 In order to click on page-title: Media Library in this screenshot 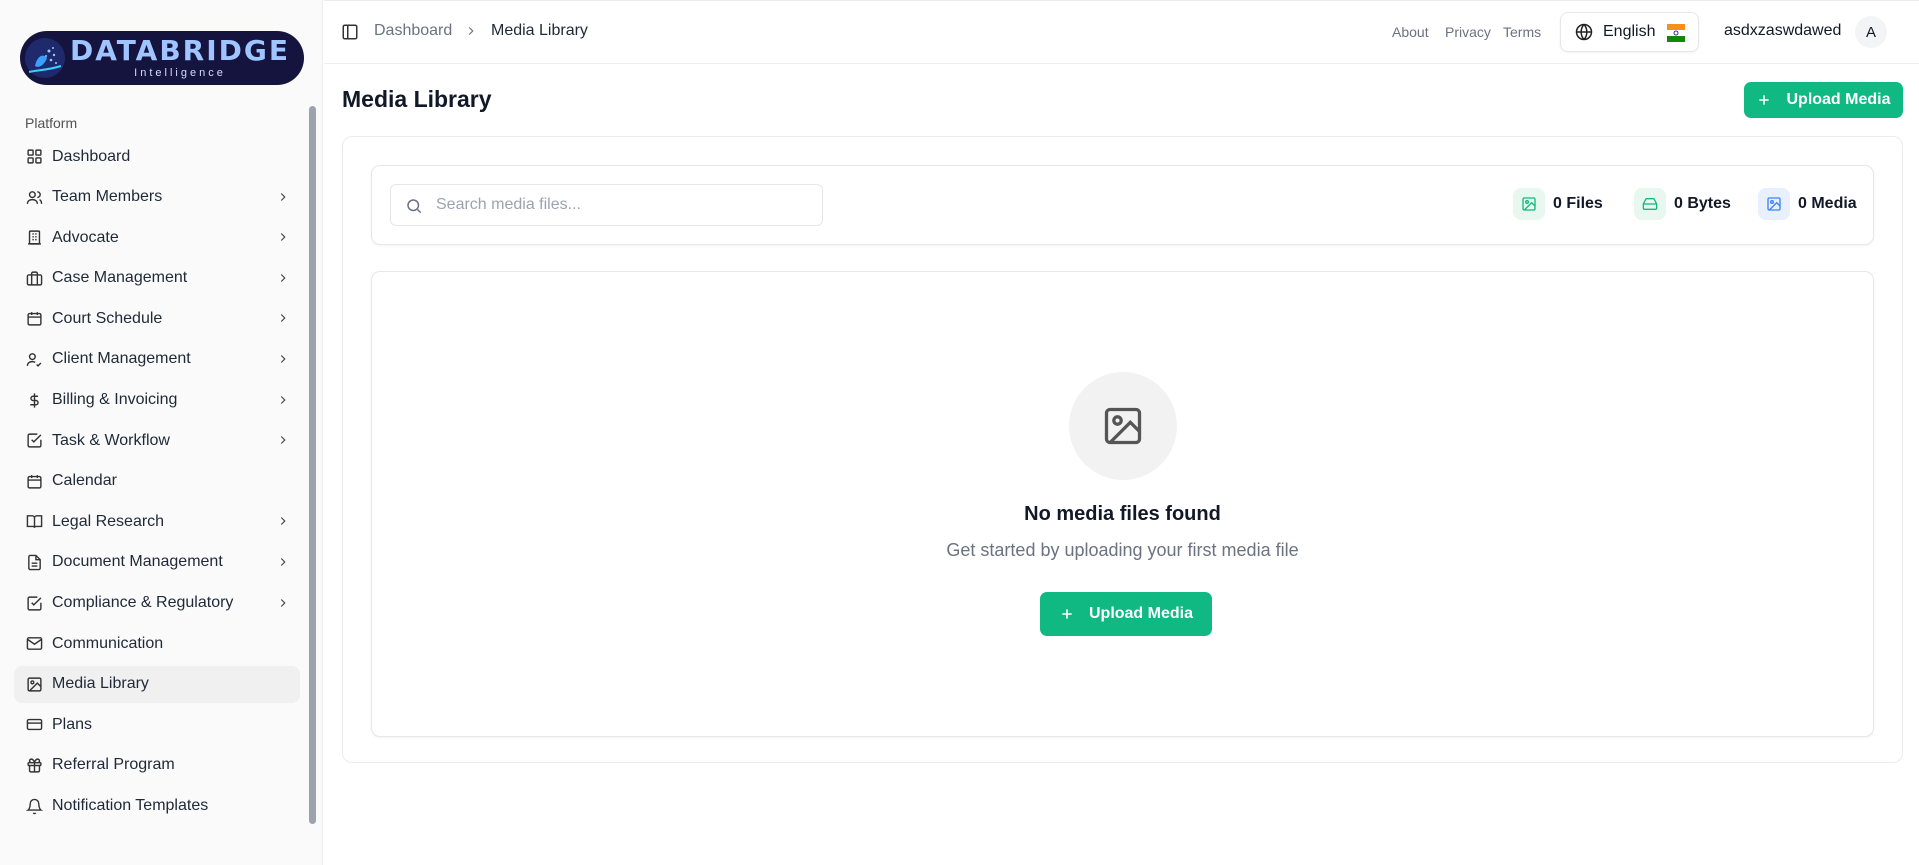, I will do `click(417, 99)`.